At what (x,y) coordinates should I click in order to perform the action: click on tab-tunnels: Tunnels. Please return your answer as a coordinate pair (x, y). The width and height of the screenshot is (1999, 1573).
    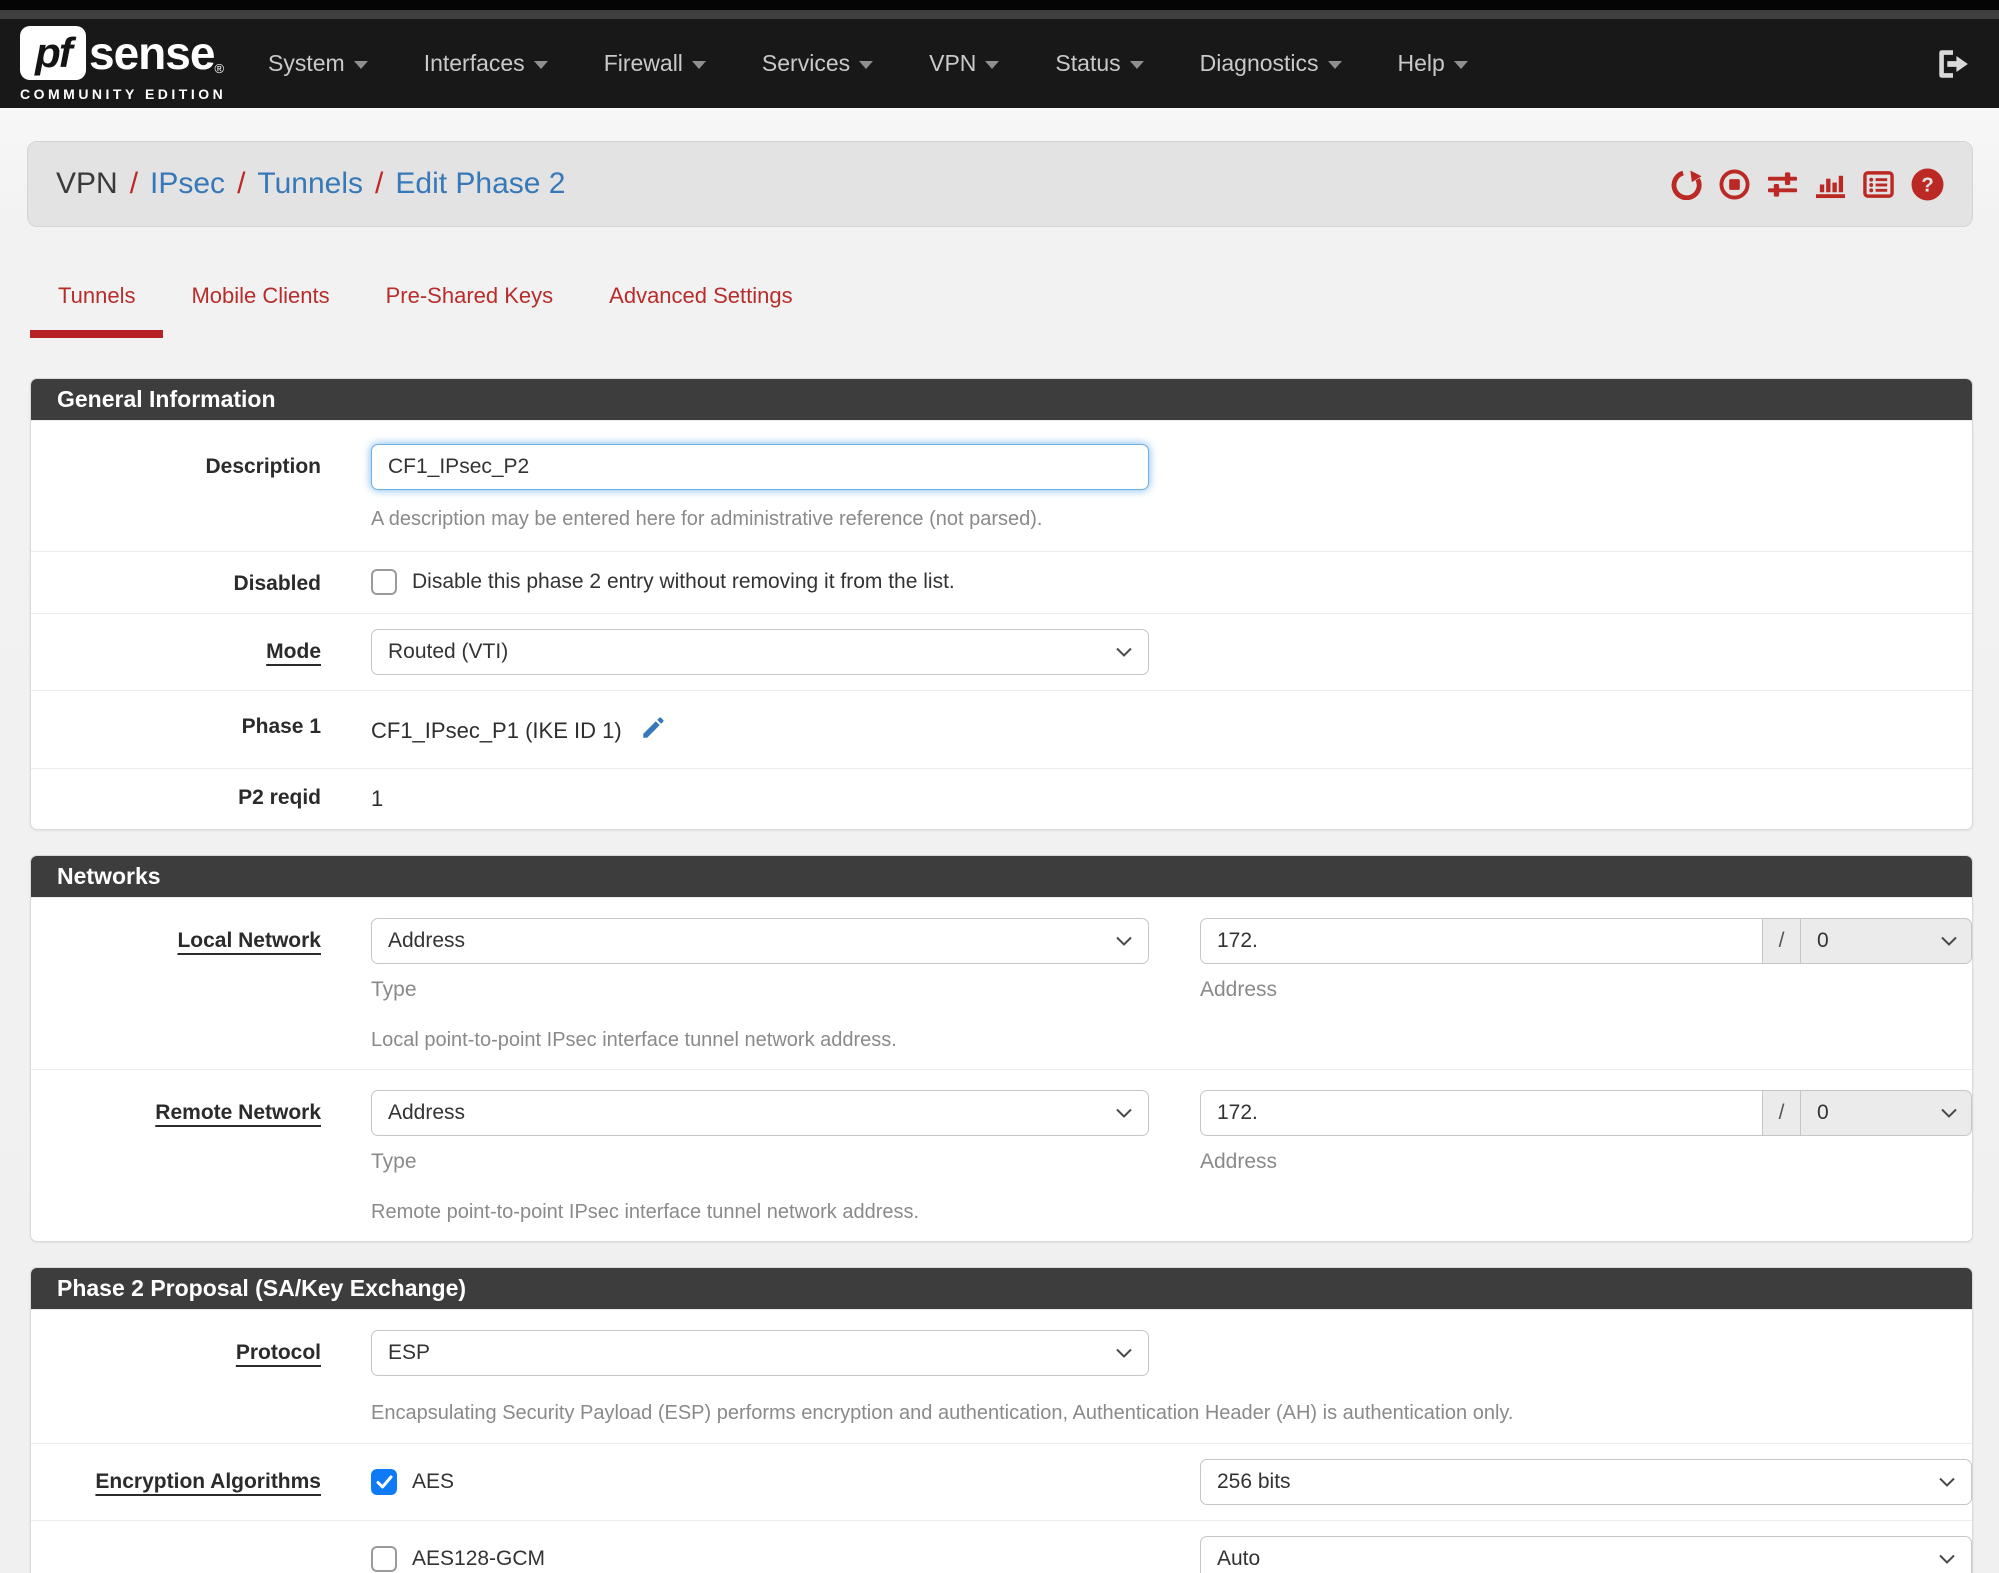
    Looking at the image, I should click on (97, 310).